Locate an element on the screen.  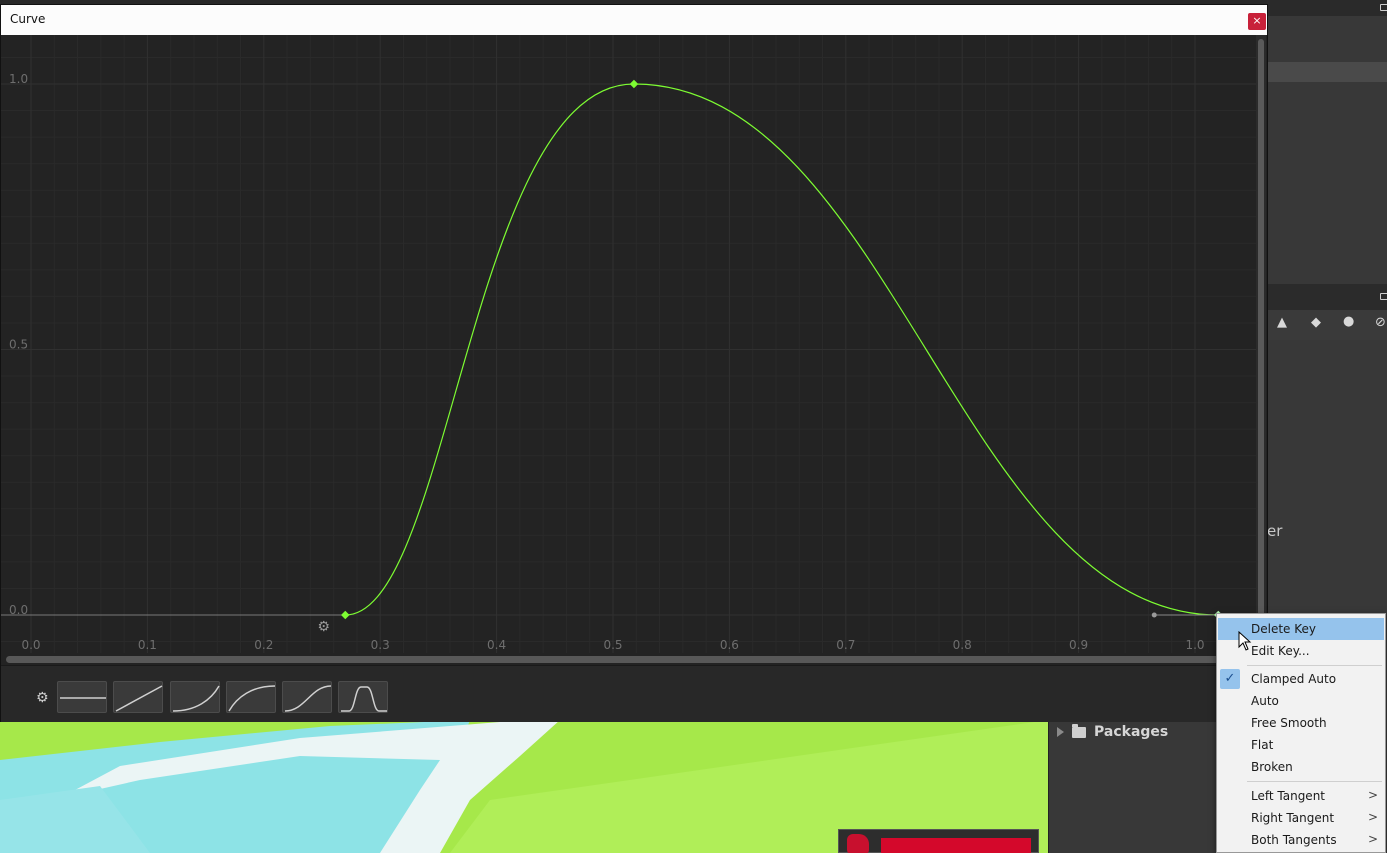
shapes-icon: ▲ is located at coordinates (1282, 322).